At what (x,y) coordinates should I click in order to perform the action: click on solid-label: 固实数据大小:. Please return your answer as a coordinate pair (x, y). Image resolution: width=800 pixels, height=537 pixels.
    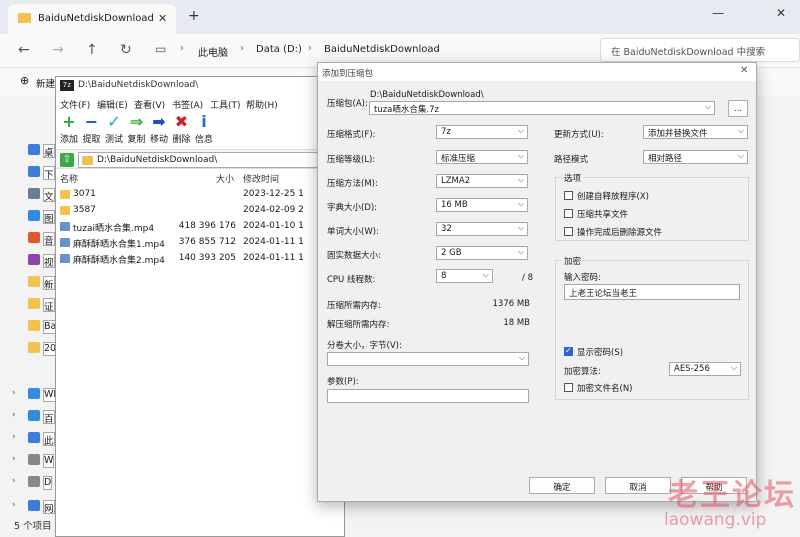
    Looking at the image, I should click on (354, 256).